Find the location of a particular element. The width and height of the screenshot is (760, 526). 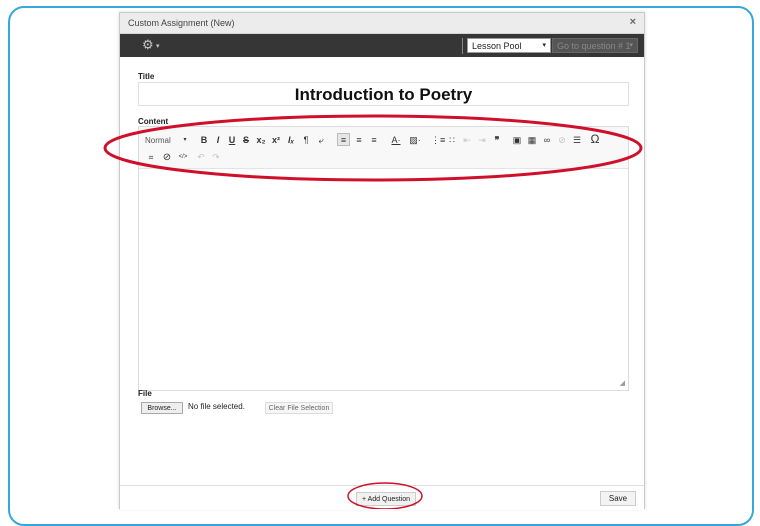

dialog-title: Custom Assignment (New) is located at coordinates (181, 23).